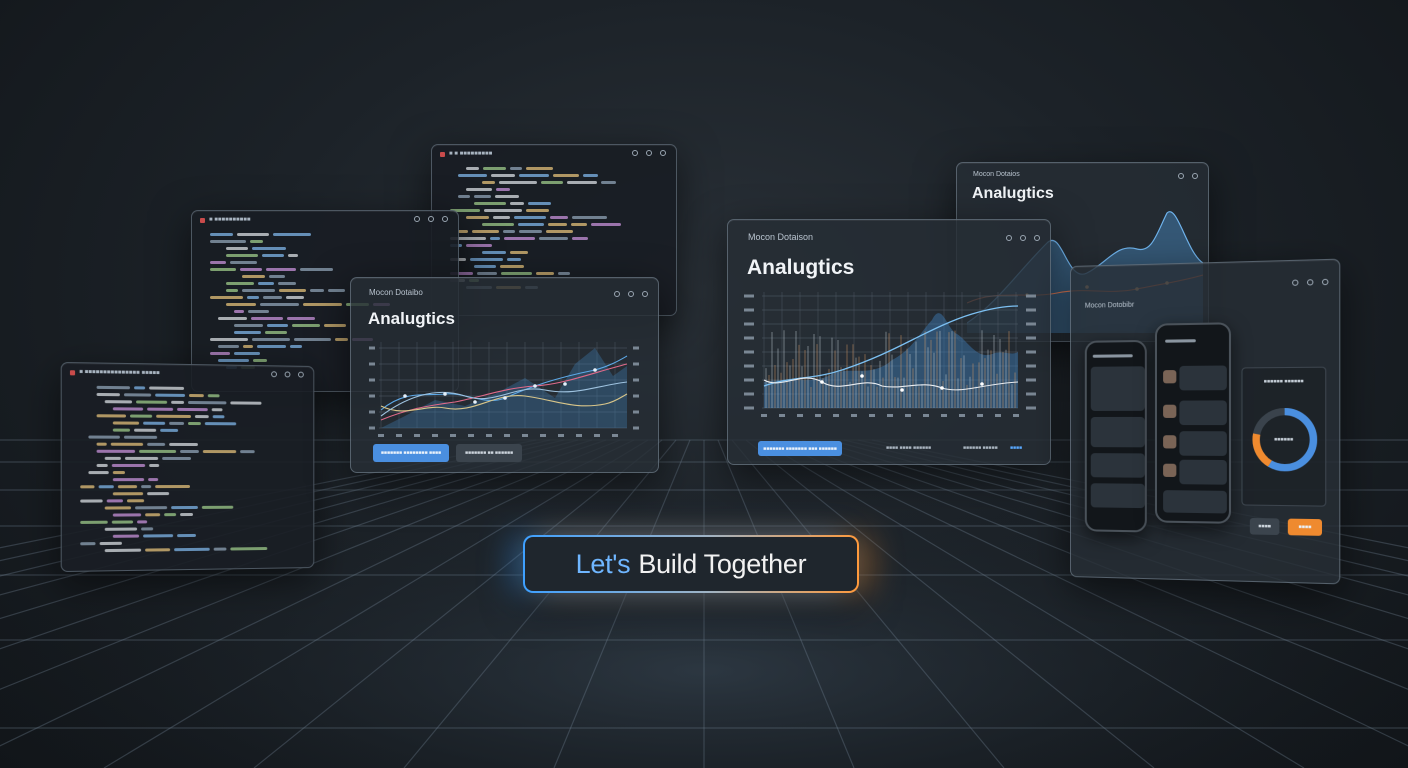  I want to click on maximize-icon, so click(649, 153).